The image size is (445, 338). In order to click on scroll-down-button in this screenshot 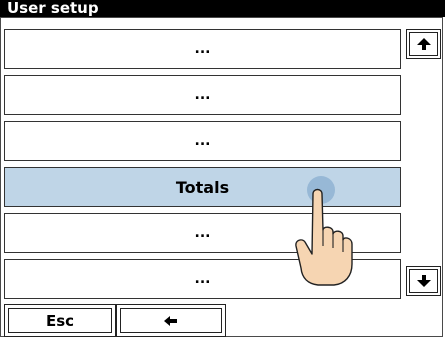, I will do `click(423, 281)`.